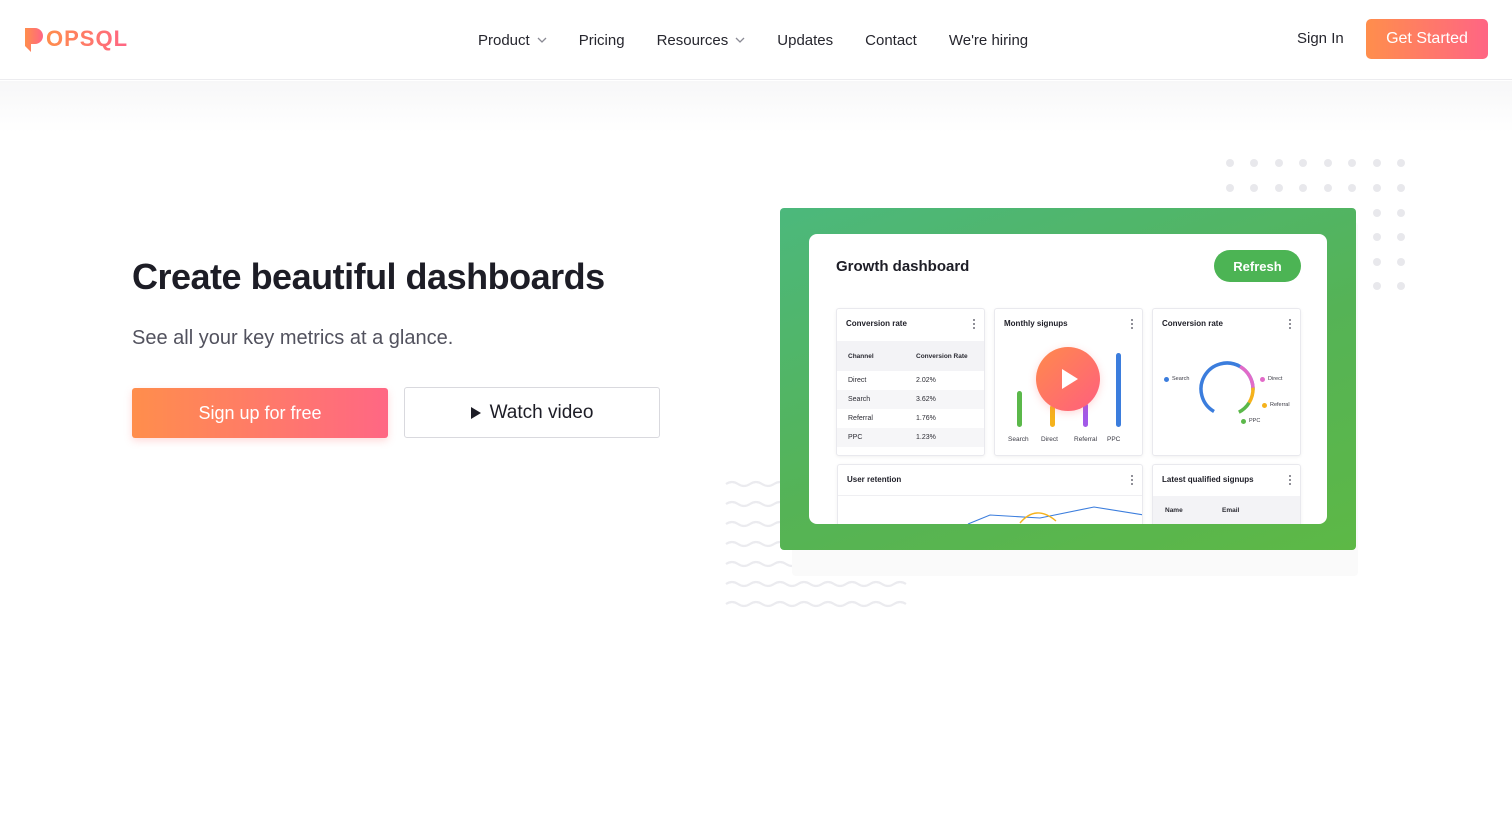 The height and width of the screenshot is (814, 1512). I want to click on legend-item: PPC, so click(1250, 421).